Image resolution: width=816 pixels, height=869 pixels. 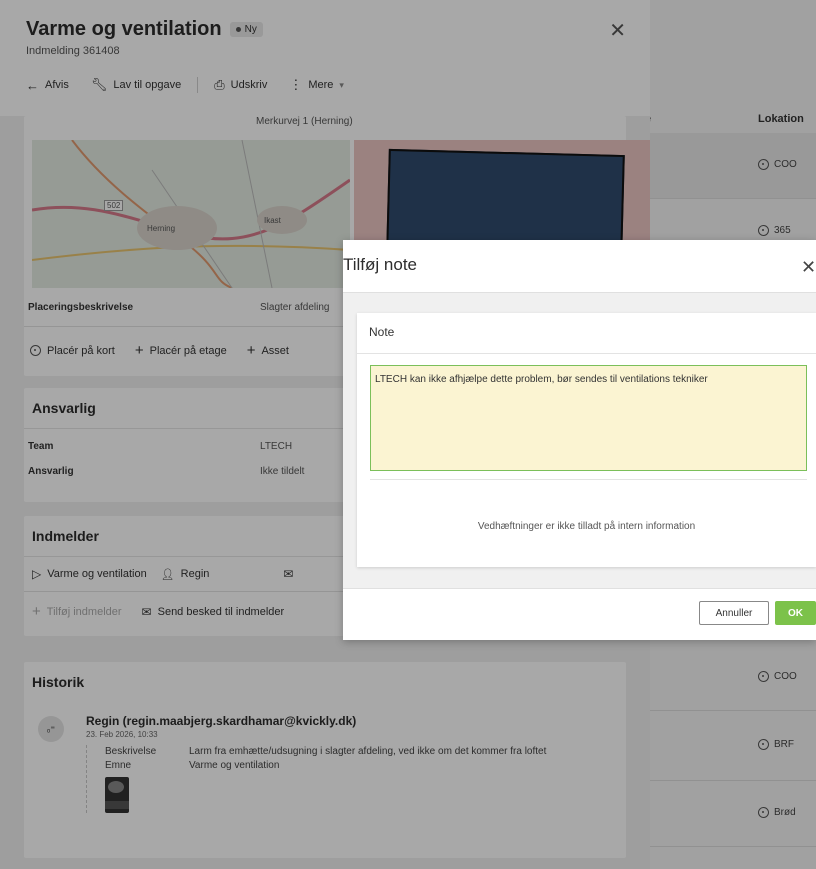 What do you see at coordinates (382, 332) in the screenshot?
I see `note-label: Note` at bounding box center [382, 332].